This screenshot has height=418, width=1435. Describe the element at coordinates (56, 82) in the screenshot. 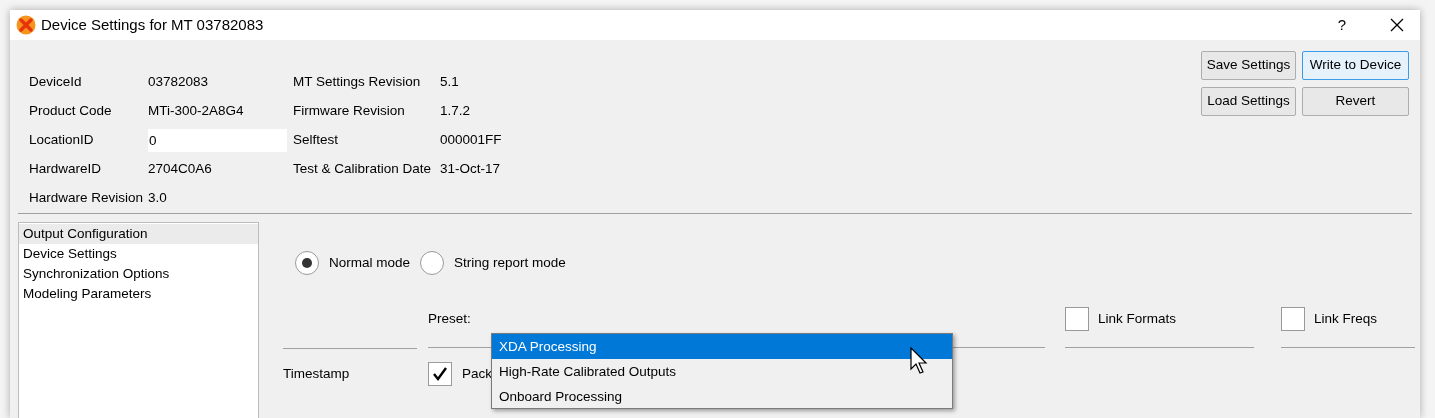

I see `field-label: DeviceId` at that location.